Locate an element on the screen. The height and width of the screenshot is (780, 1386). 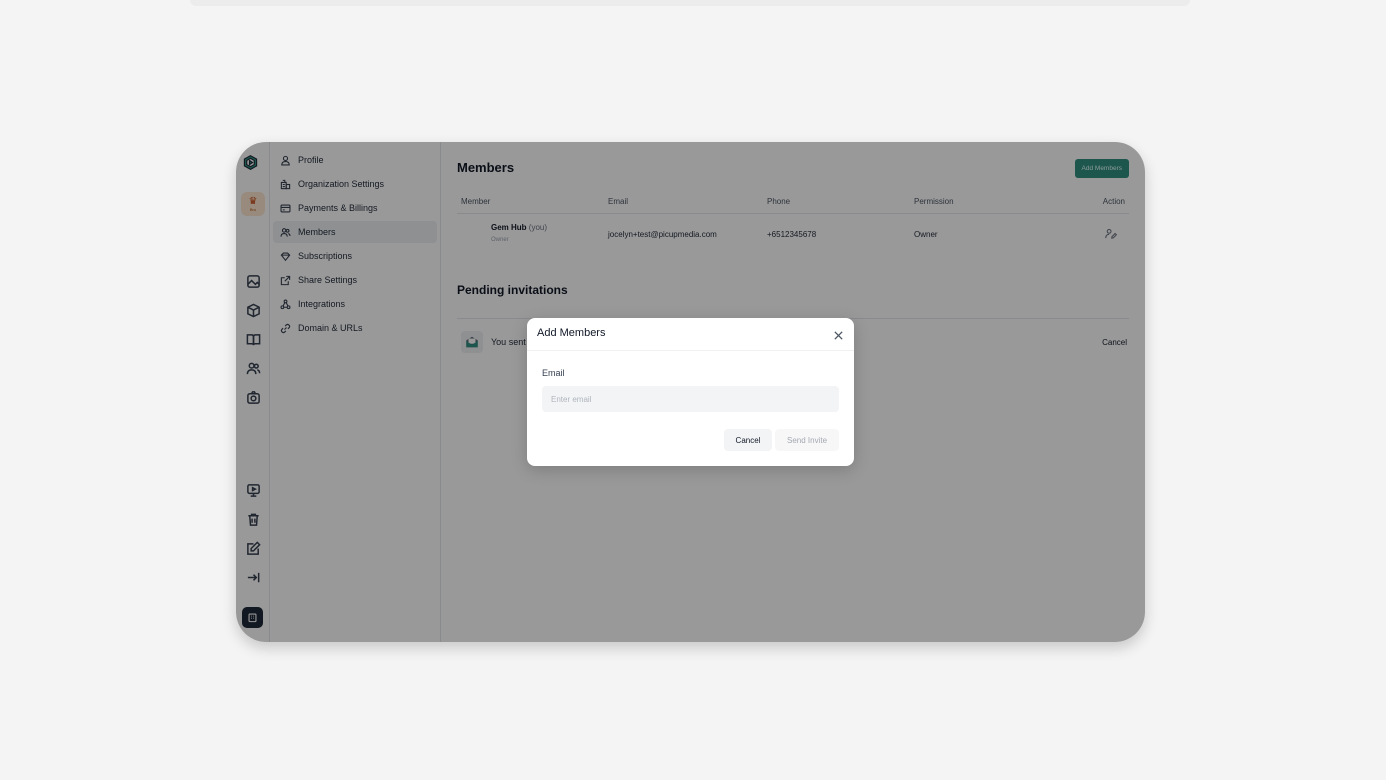
email-label: Email is located at coordinates (553, 373).